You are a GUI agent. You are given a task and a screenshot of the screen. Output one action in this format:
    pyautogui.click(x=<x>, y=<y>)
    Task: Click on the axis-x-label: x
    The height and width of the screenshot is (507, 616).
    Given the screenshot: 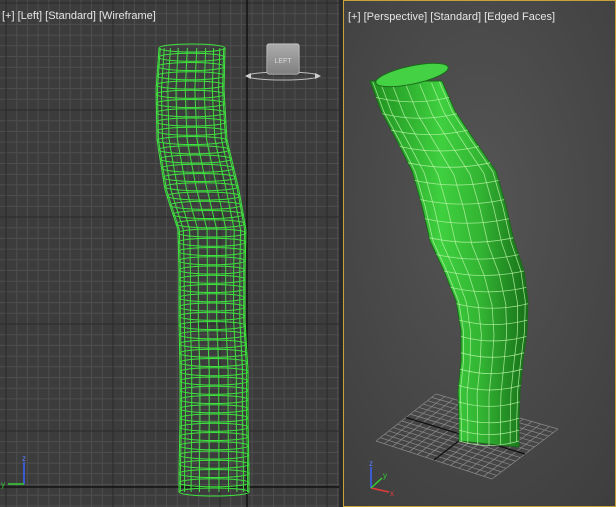 What is the action you would take?
    pyautogui.click(x=392, y=493)
    